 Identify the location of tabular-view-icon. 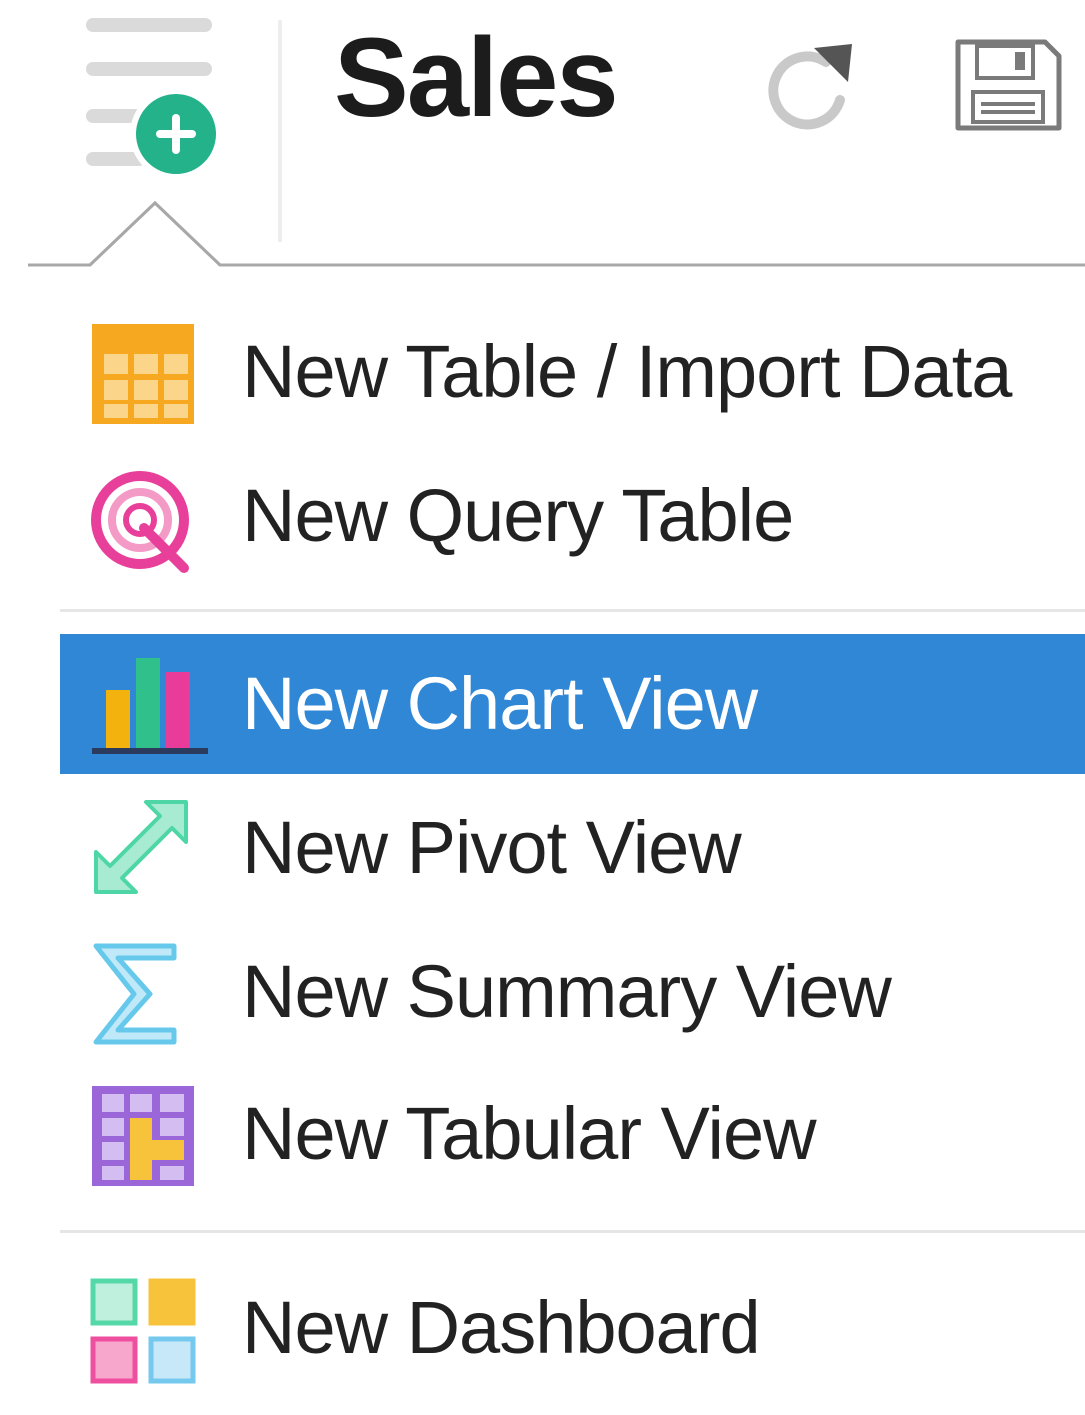
(143, 1136).